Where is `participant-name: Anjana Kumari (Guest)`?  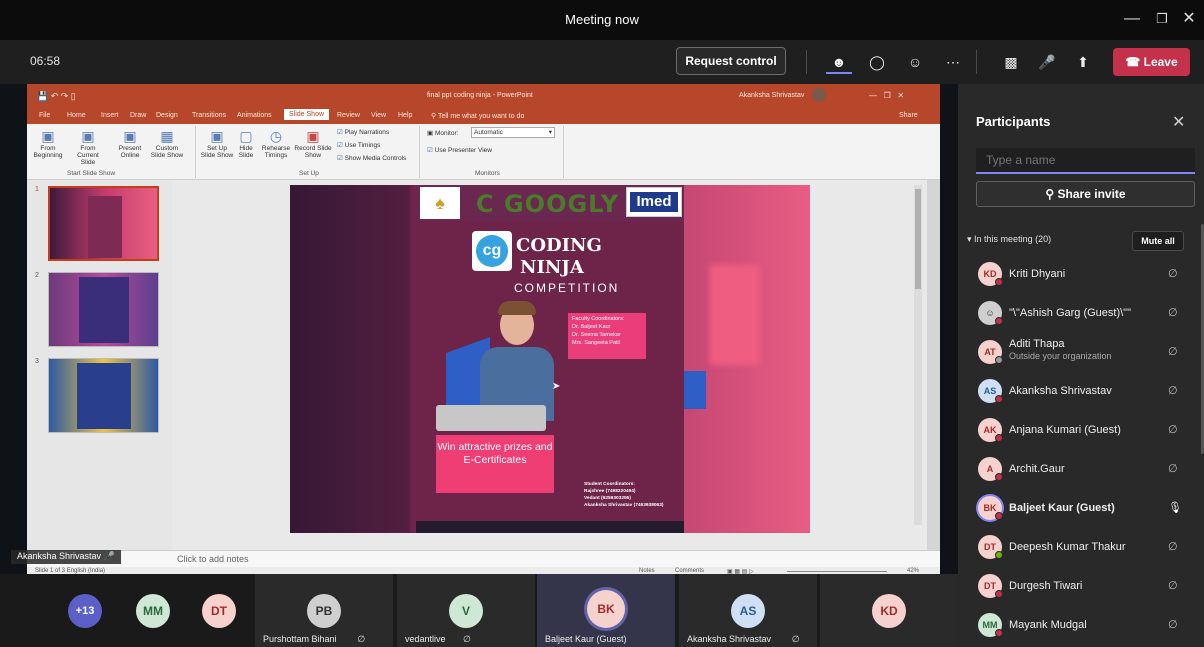
participant-name: Anjana Kumari (Guest) is located at coordinates (1065, 430).